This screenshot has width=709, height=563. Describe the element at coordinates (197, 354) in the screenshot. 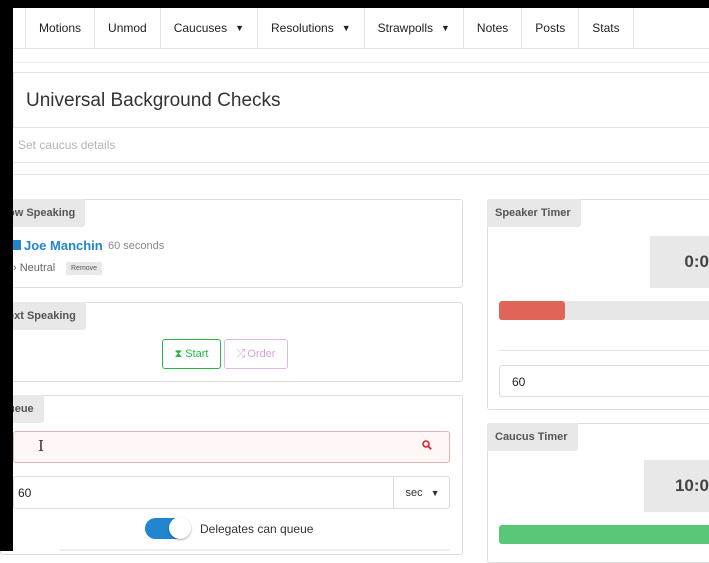

I see `start-label: Start` at that location.